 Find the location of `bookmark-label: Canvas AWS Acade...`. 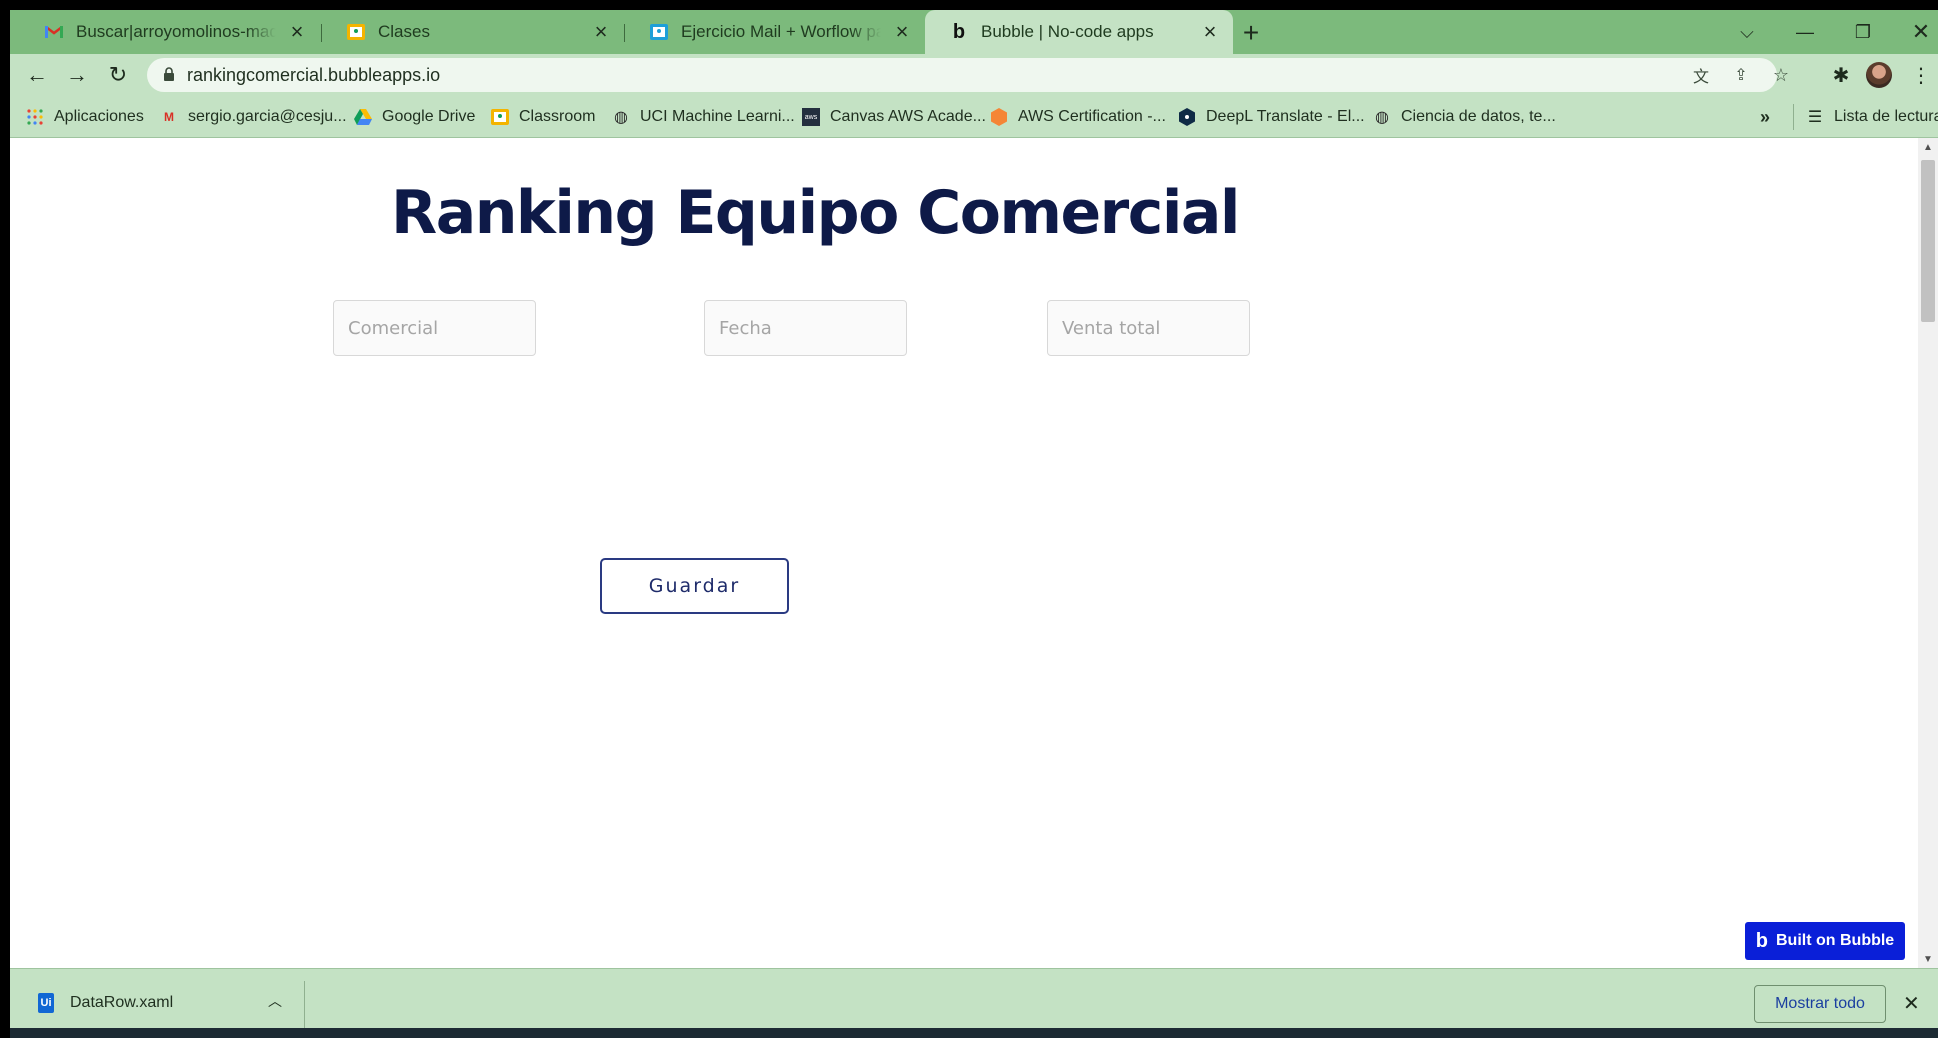

bookmark-label: Canvas AWS Acade... is located at coordinates (908, 116).